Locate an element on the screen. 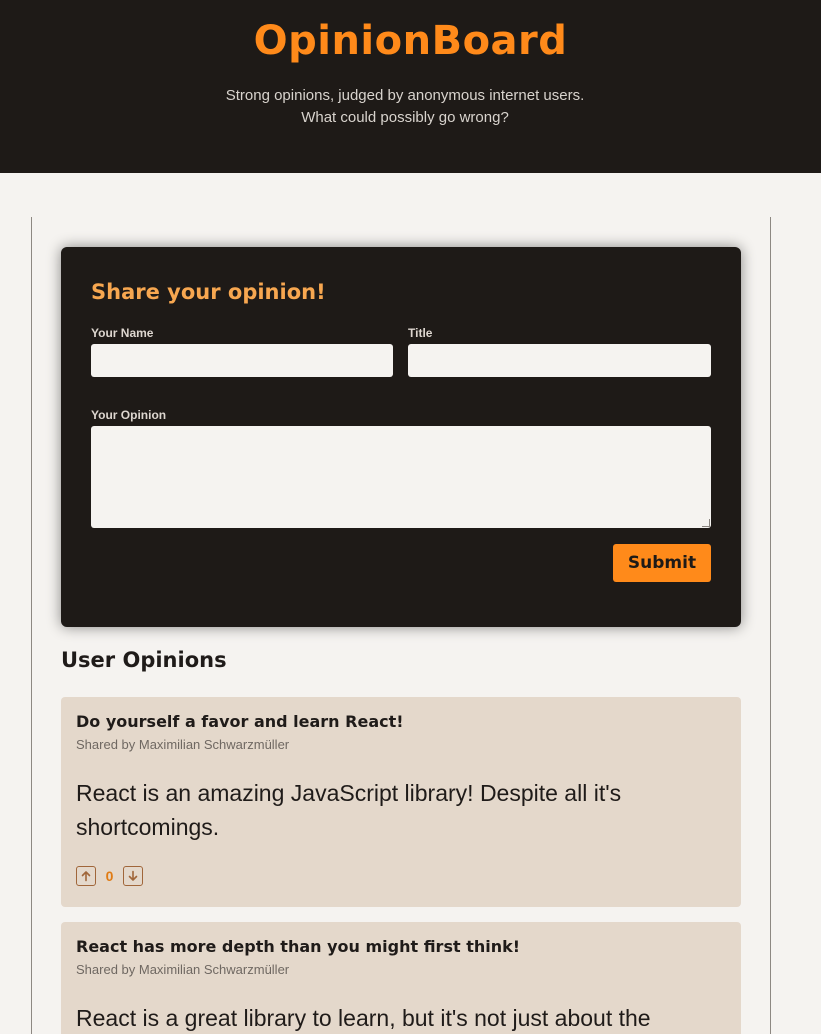 Image resolution: width=821 pixels, height=1034 pixels. upvote-button is located at coordinates (86, 876).